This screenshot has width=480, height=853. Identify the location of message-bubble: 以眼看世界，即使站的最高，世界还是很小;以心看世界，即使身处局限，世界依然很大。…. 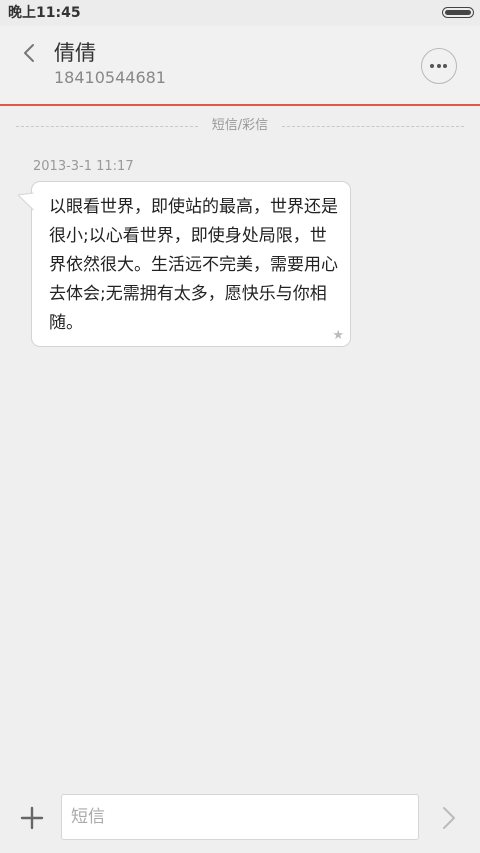
(191, 264).